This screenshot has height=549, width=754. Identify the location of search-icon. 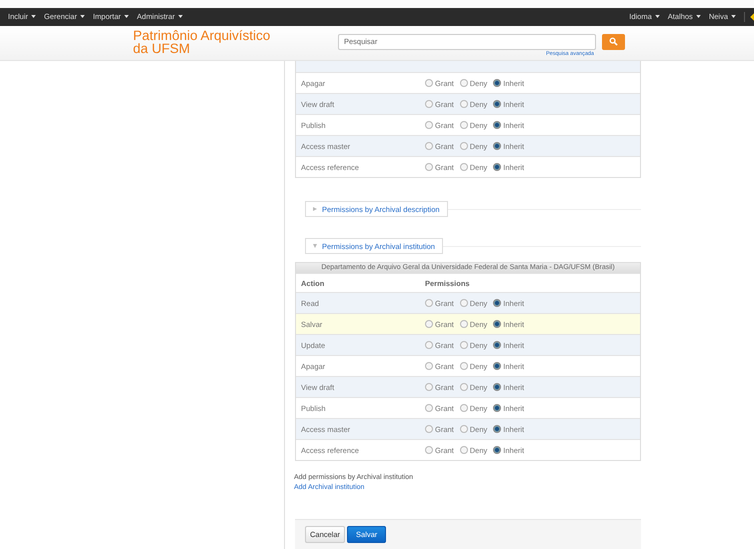
(613, 41).